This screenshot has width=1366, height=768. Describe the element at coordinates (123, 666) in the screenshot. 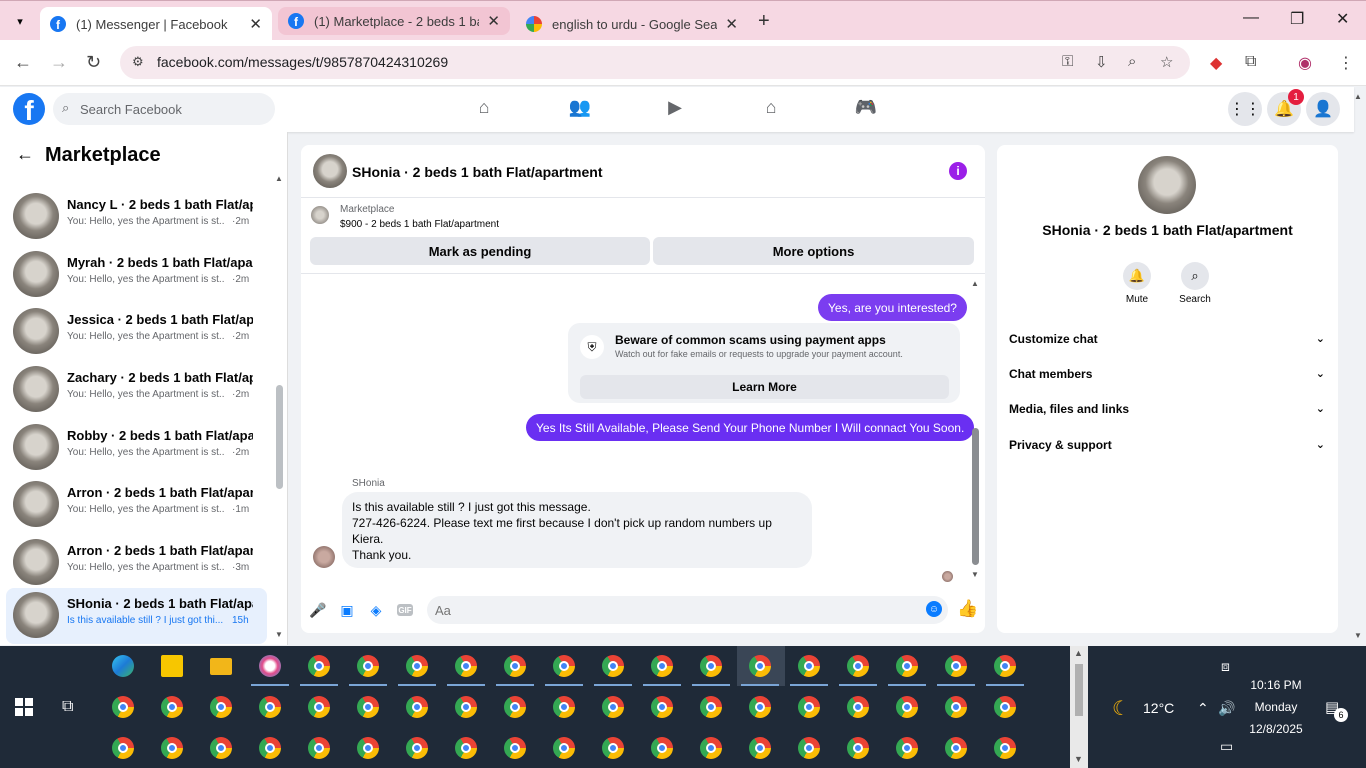

I see `edge-icon` at that location.